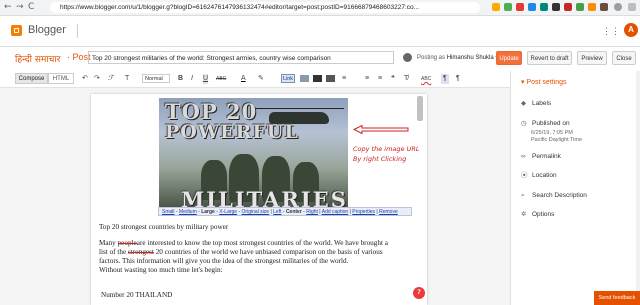  I want to click on posting-as-text: Posting as Himanshu Shukla ▾, so click(457, 57).